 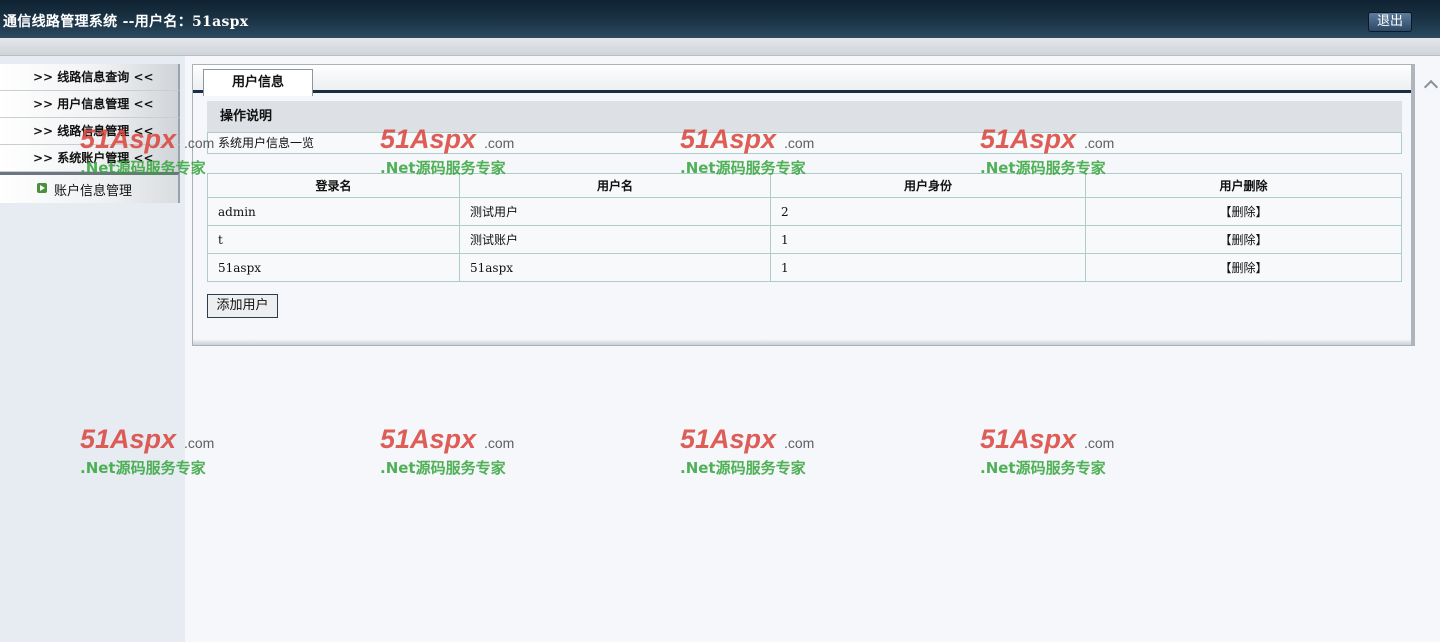 What do you see at coordinates (615, 211) in the screenshot?
I see `cell-name: 测试用户` at bounding box center [615, 211].